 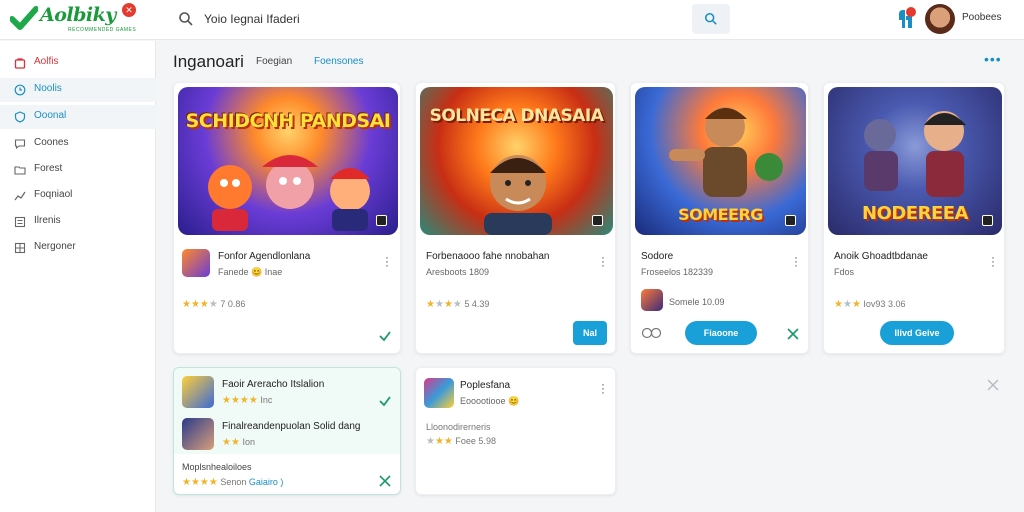 What do you see at coordinates (993, 59) in the screenshot?
I see `more-options-icon: •••` at bounding box center [993, 59].